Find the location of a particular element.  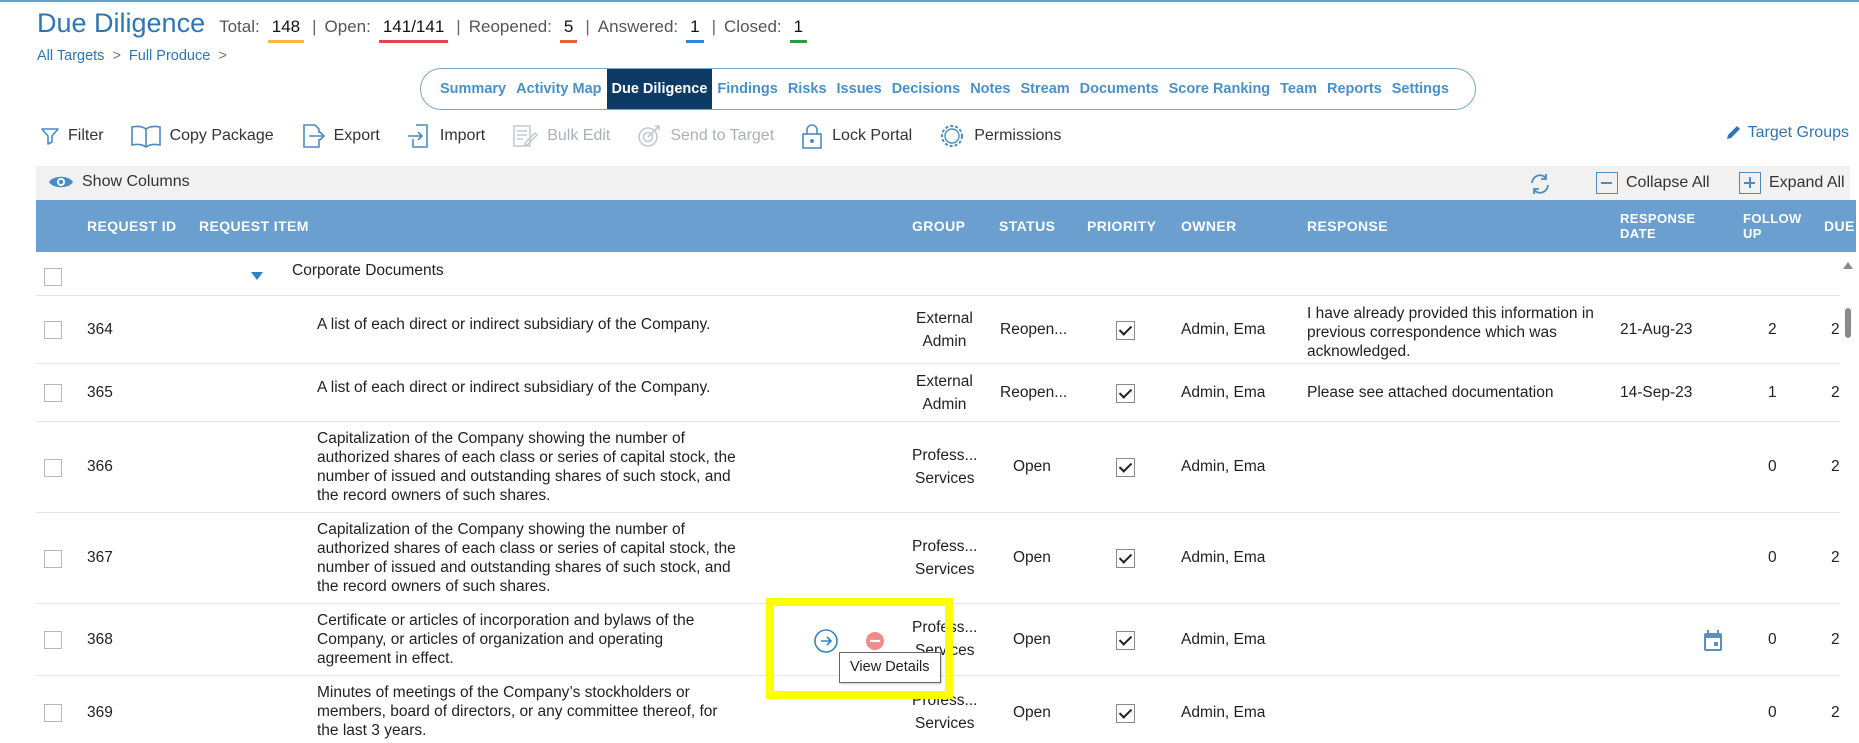

breadcrumb-full-produce: Full Produce is located at coordinates (169, 56).